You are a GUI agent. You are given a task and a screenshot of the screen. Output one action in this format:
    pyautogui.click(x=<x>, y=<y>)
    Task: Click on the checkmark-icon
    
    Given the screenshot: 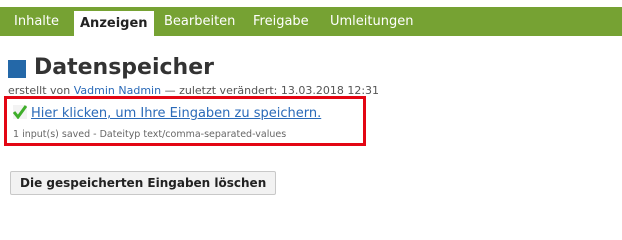 What is the action you would take?
    pyautogui.click(x=20, y=112)
    